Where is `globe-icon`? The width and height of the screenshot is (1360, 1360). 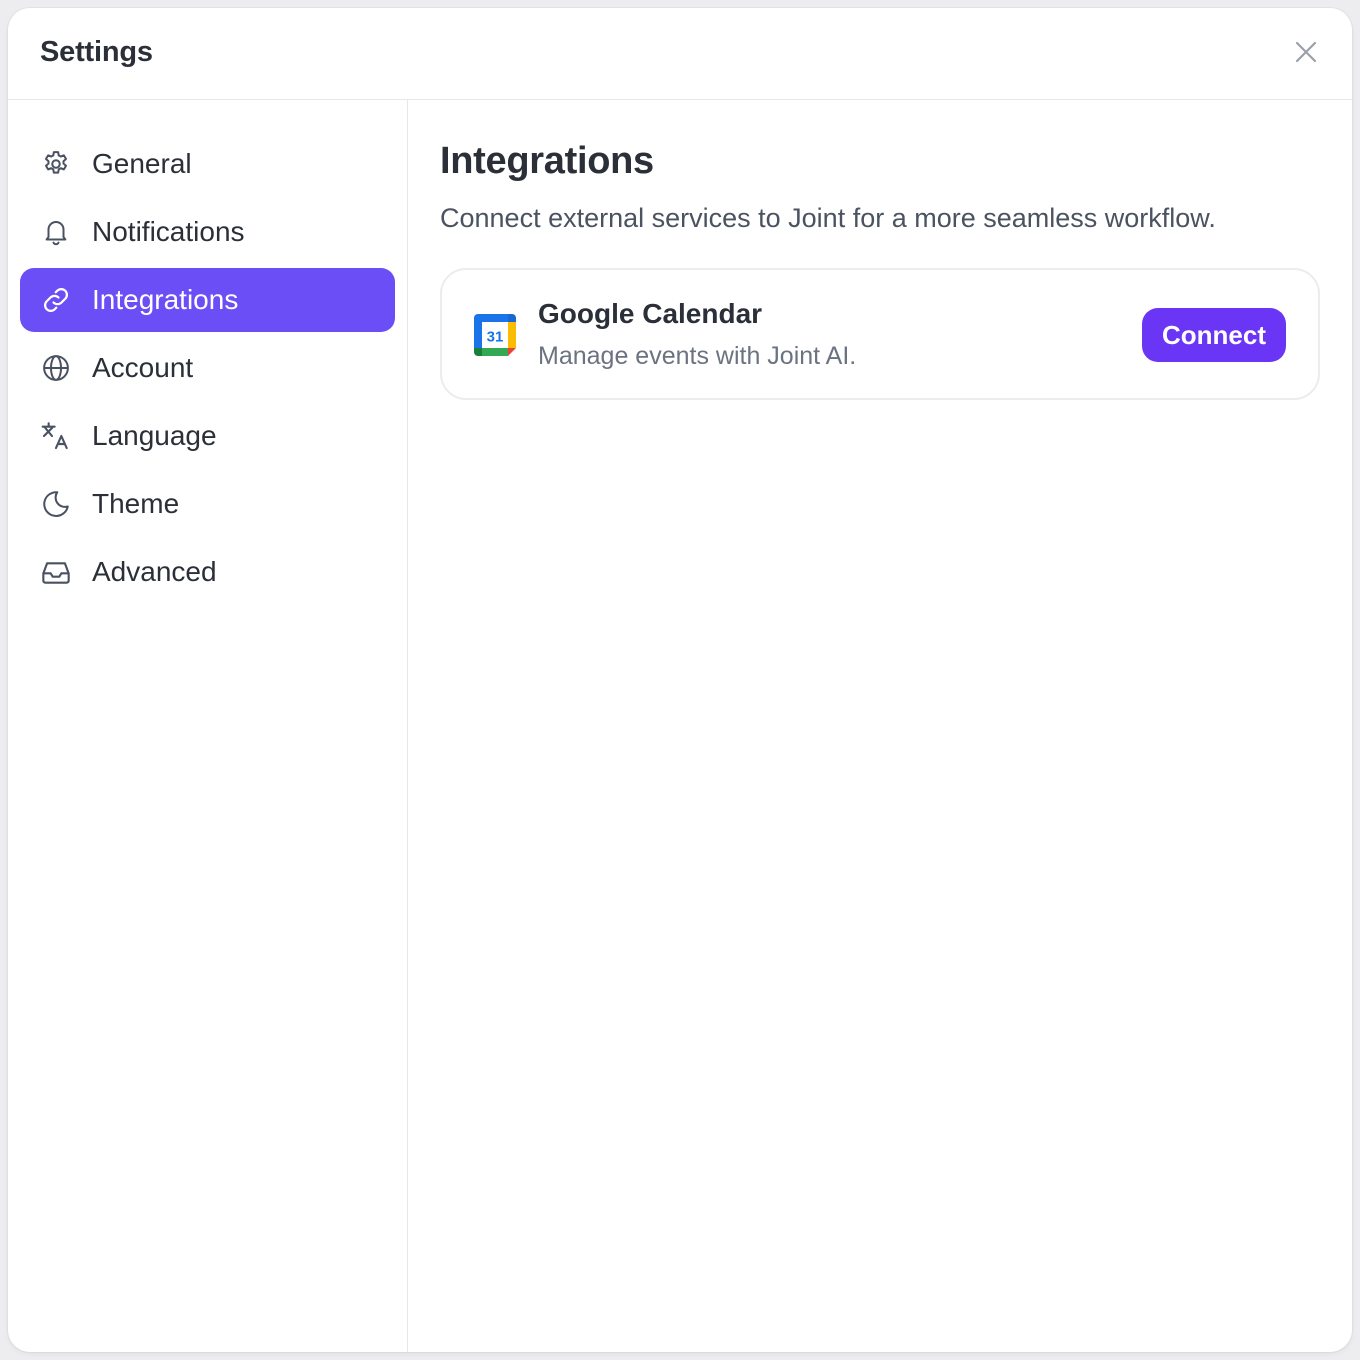
globe-icon is located at coordinates (56, 368).